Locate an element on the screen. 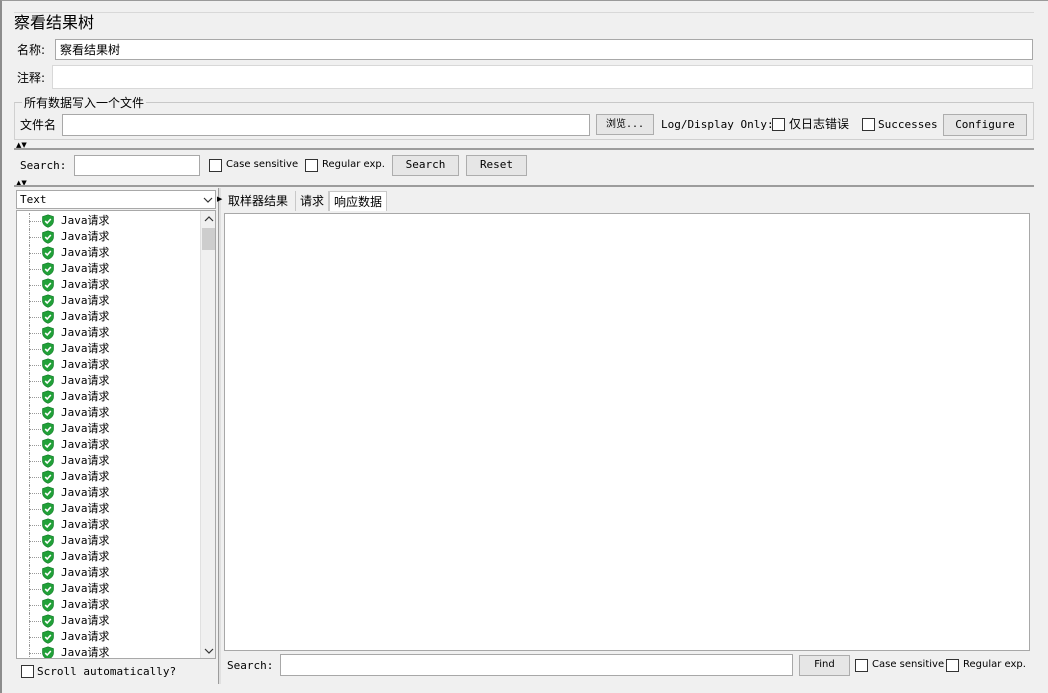 The image size is (1048, 693). bottom-search-input is located at coordinates (536, 665).